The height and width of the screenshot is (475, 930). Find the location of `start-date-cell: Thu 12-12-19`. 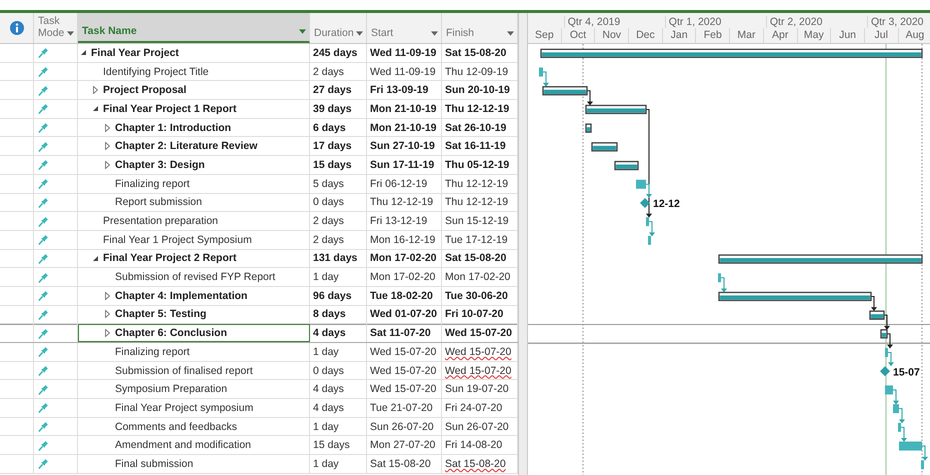

start-date-cell: Thu 12-12-19 is located at coordinates (402, 202).